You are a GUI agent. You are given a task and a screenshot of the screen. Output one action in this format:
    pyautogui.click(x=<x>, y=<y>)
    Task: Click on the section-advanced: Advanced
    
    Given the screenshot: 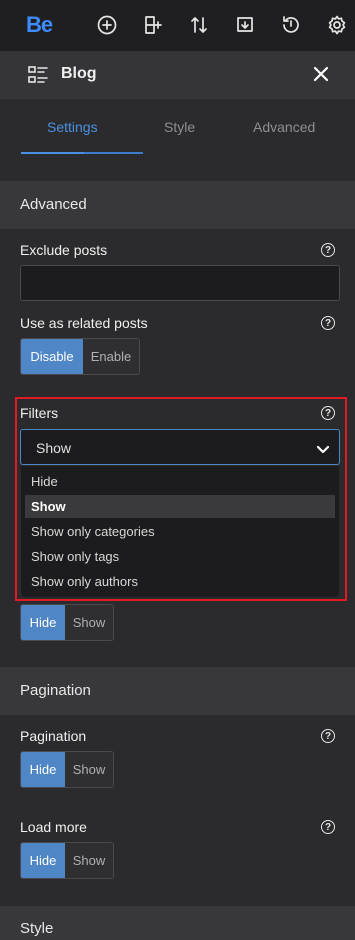 What is the action you would take?
    pyautogui.click(x=177, y=205)
    